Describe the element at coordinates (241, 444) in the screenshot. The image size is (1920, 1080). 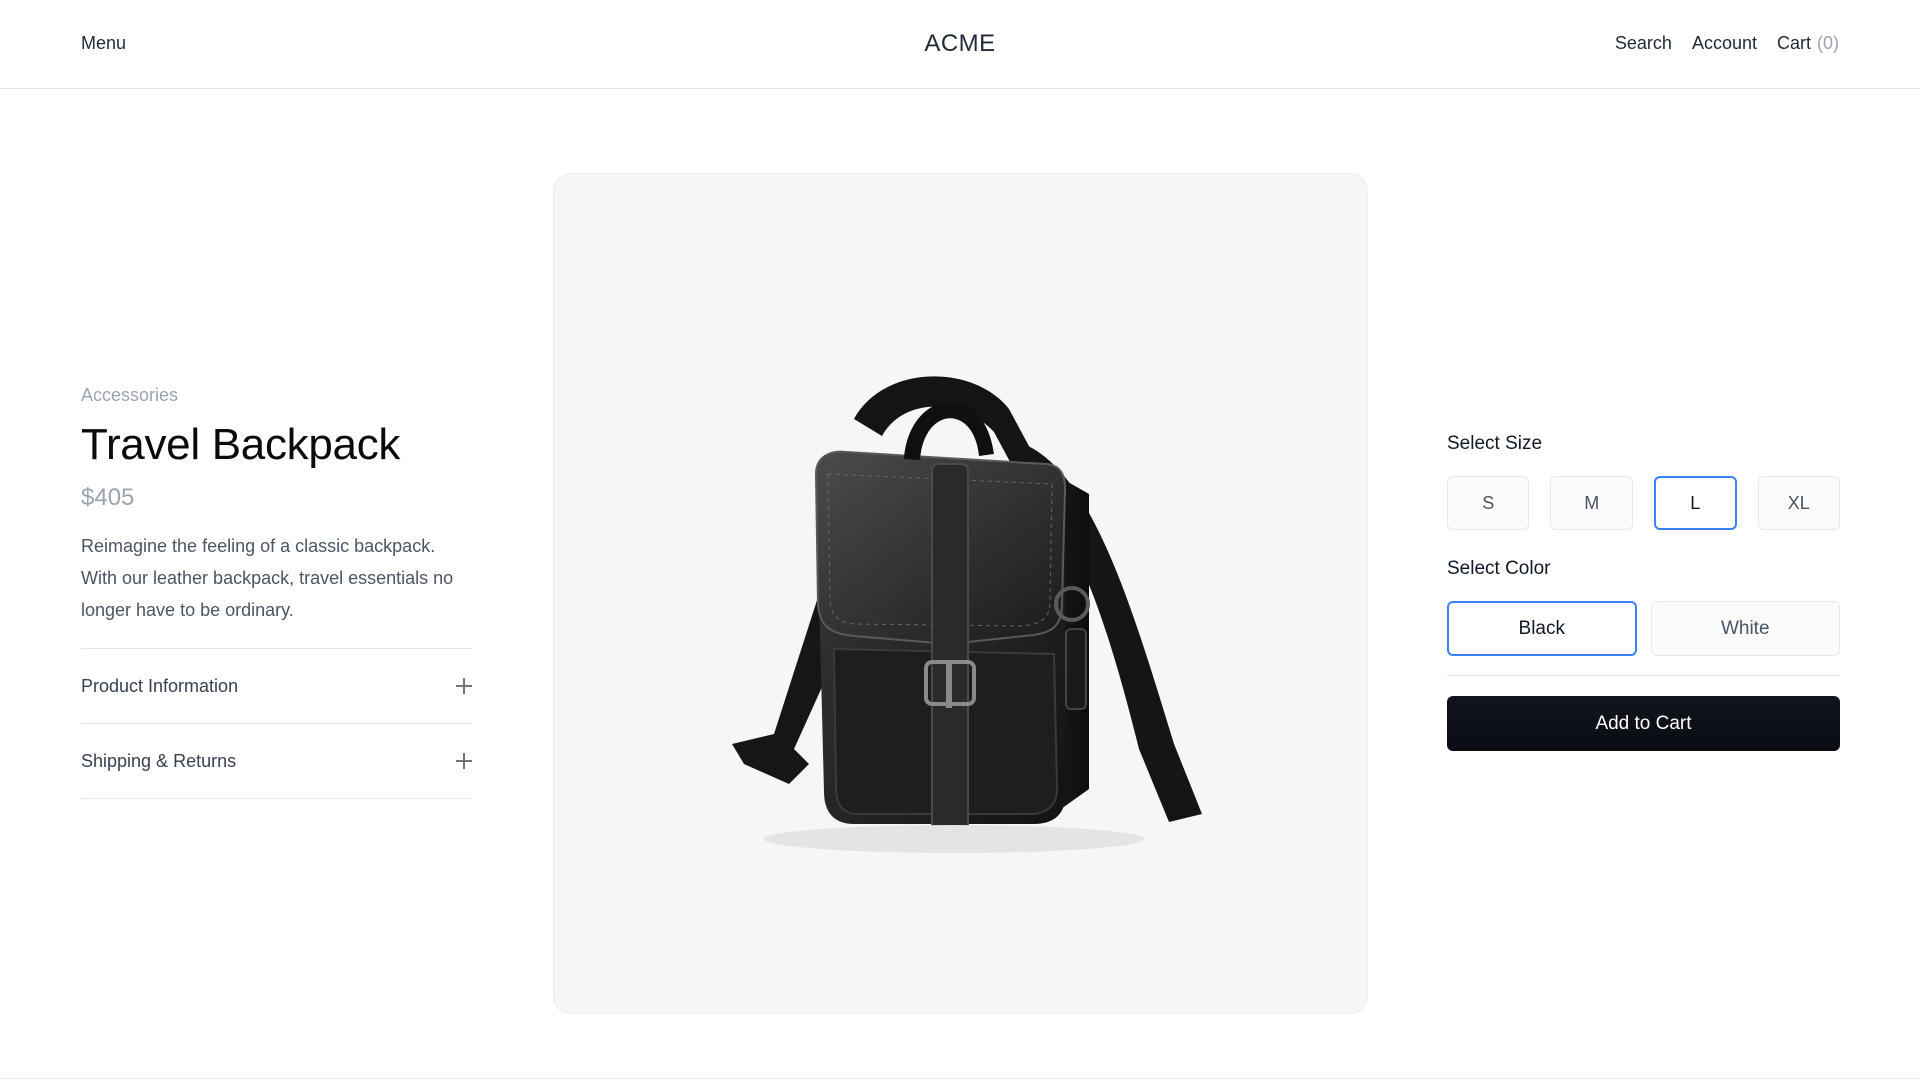
I see `product-title: Travel Backpack` at that location.